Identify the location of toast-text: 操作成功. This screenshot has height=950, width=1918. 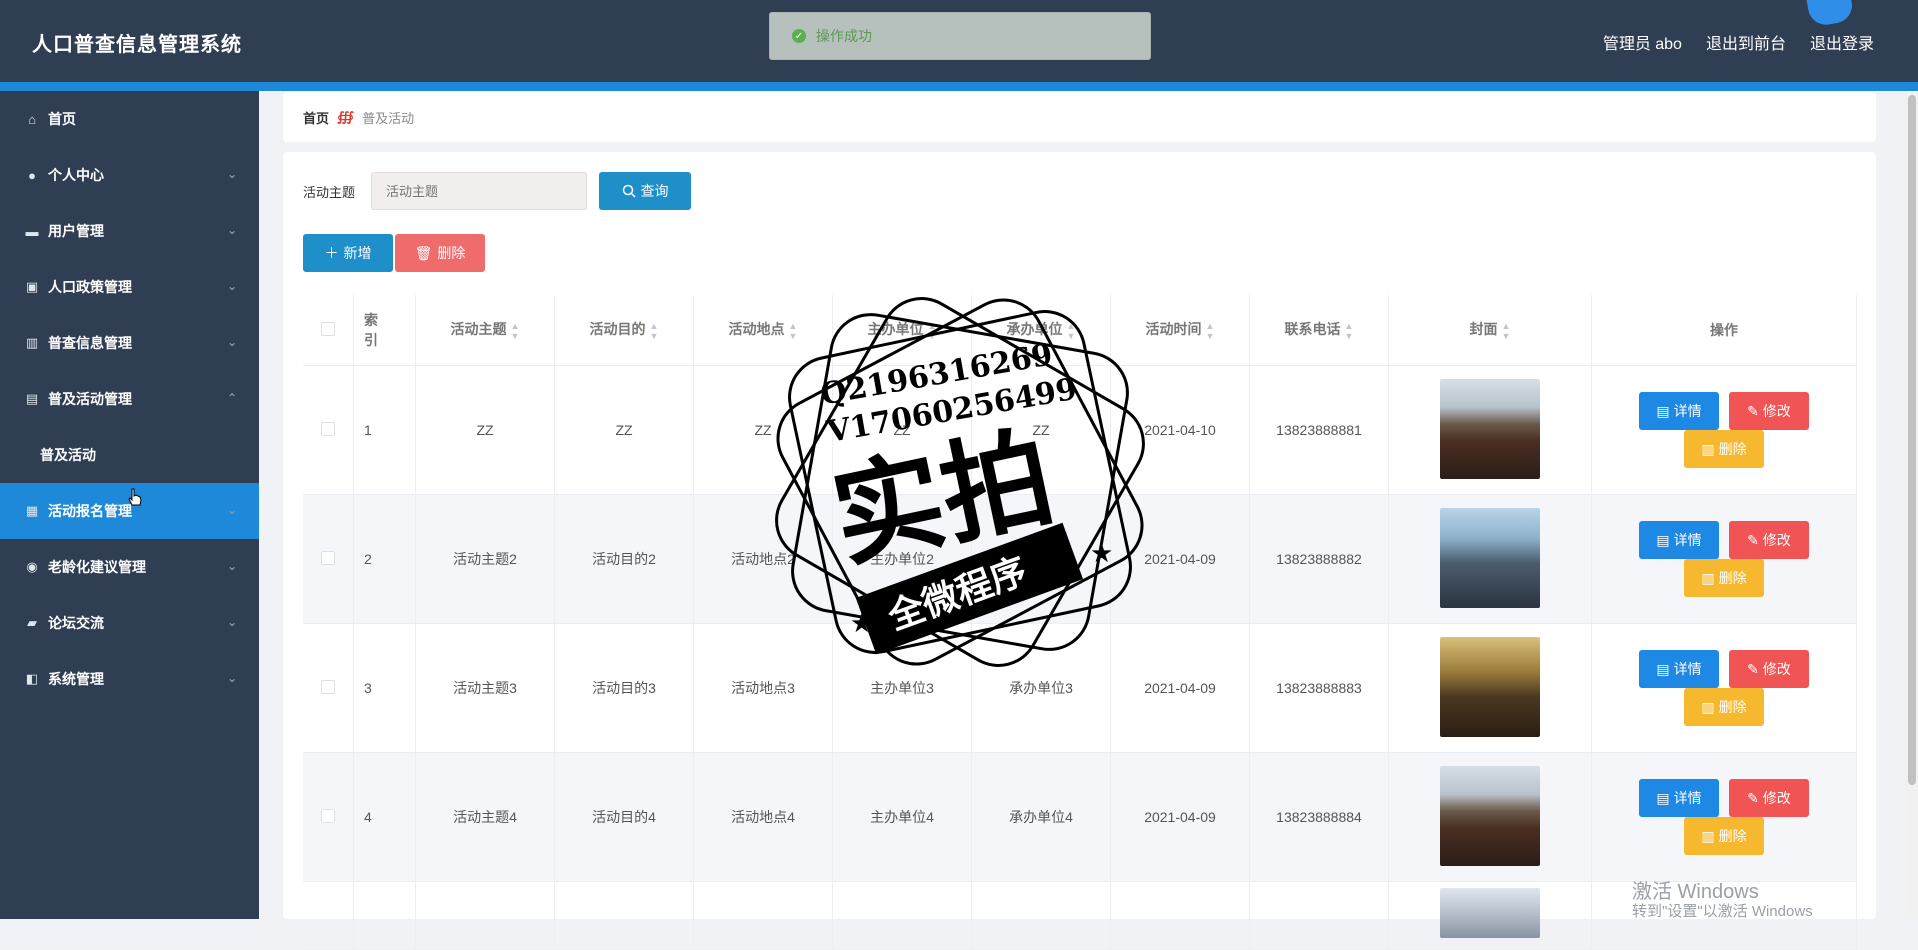
(844, 36).